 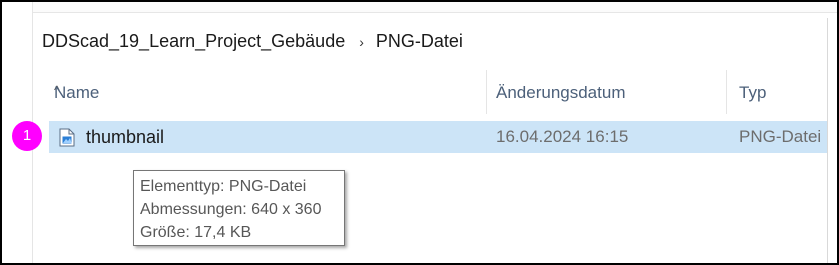 What do you see at coordinates (781, 92) in the screenshot?
I see `column-header-type: Typ` at bounding box center [781, 92].